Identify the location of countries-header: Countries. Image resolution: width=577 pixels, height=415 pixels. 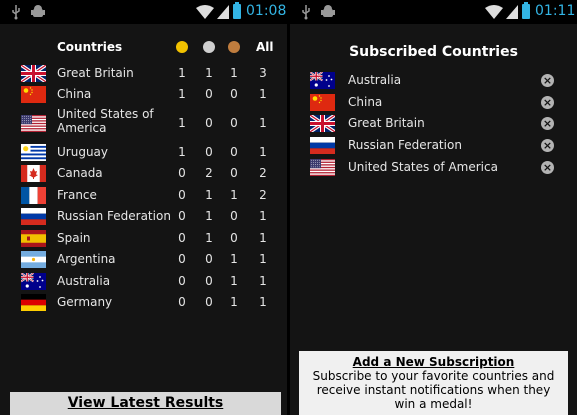
(90, 47).